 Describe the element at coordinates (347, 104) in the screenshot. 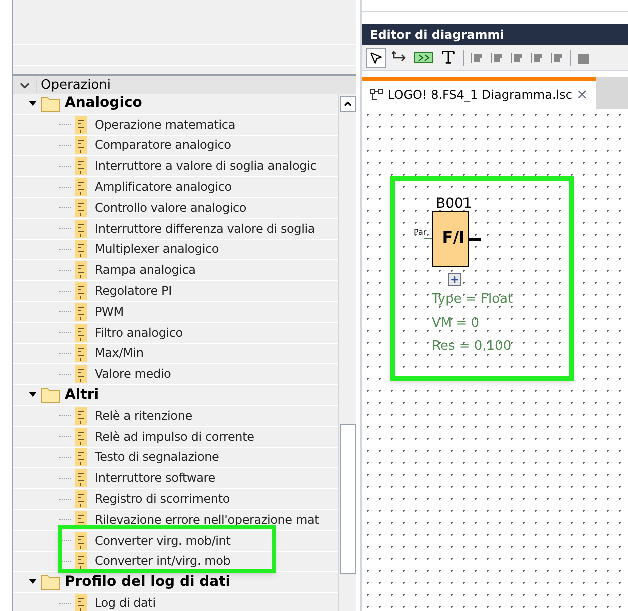

I see `scroll-up-icon` at that location.